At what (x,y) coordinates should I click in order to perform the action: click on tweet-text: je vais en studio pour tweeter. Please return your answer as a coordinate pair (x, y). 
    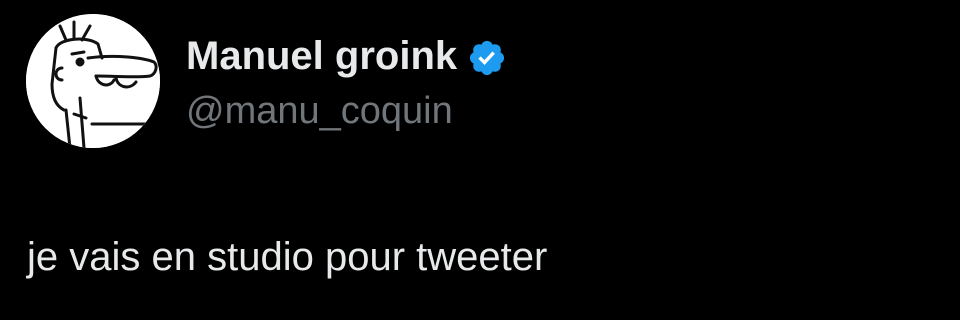
    Looking at the image, I should click on (287, 257).